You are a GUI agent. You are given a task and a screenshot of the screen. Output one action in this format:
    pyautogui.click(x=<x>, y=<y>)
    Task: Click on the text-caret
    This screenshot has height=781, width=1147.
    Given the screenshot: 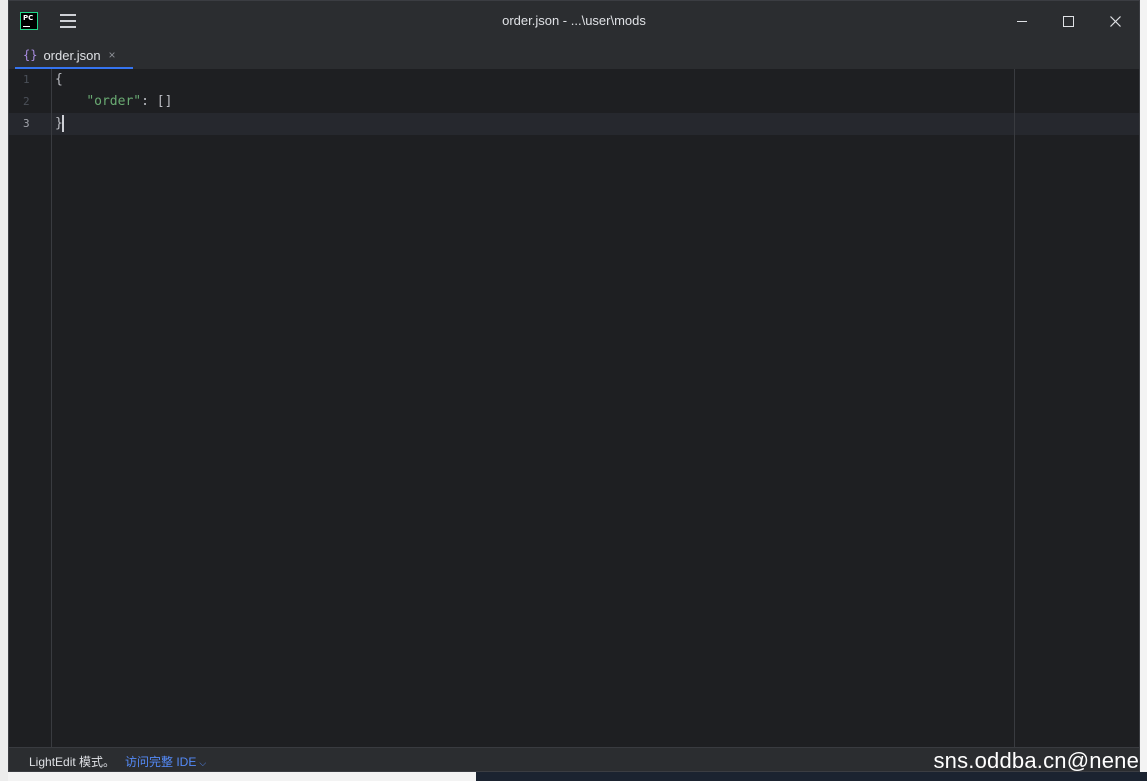 What is the action you would take?
    pyautogui.click(x=62, y=123)
    